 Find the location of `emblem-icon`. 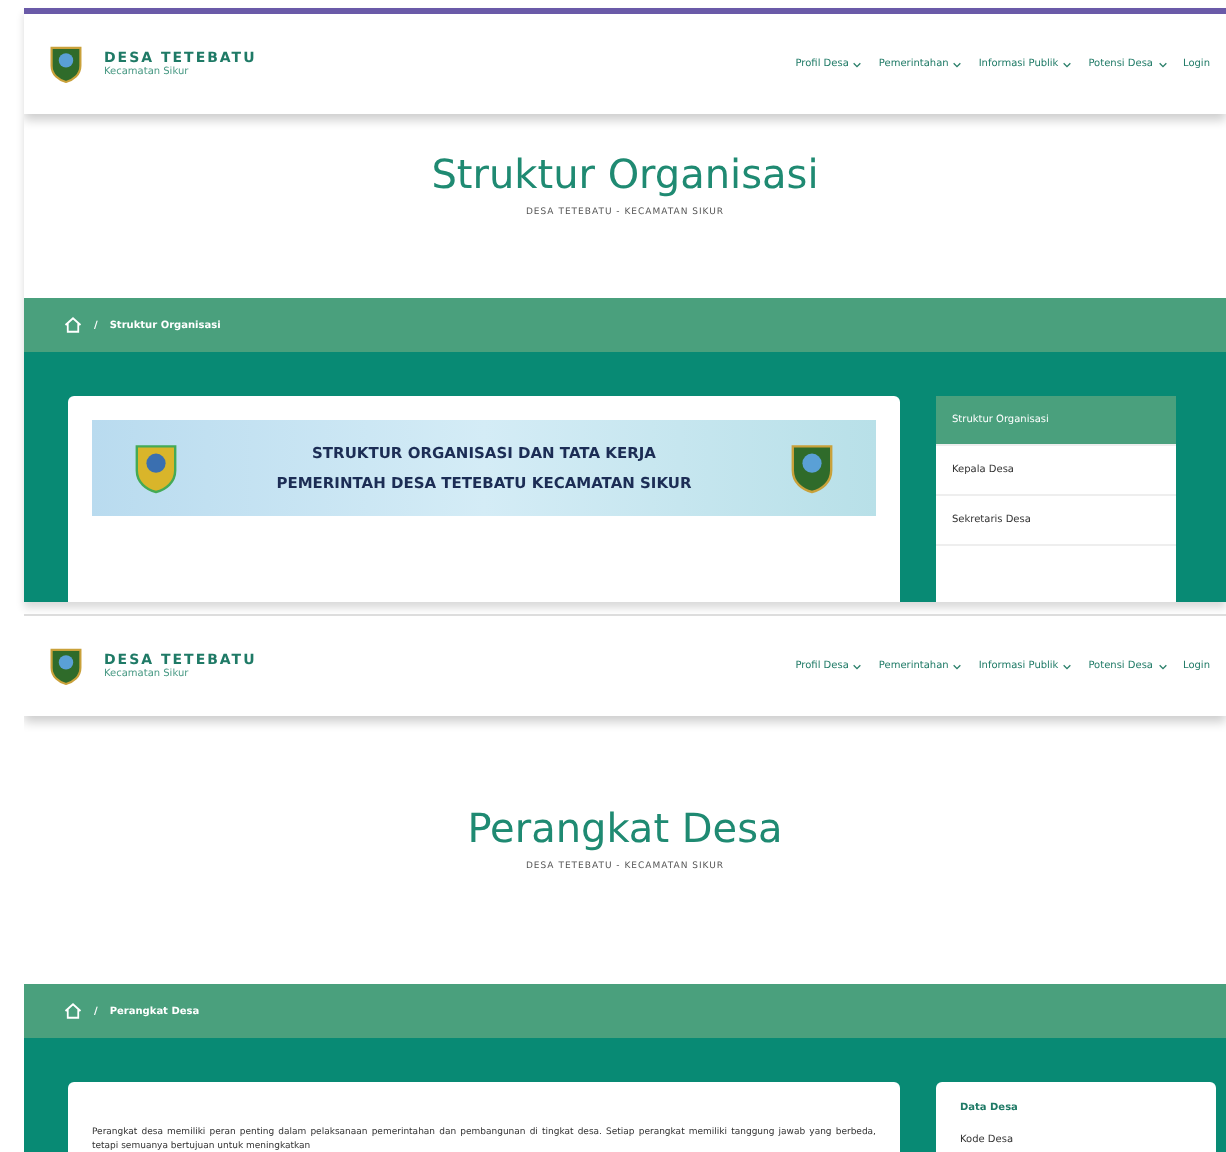

emblem-icon is located at coordinates (156, 468).